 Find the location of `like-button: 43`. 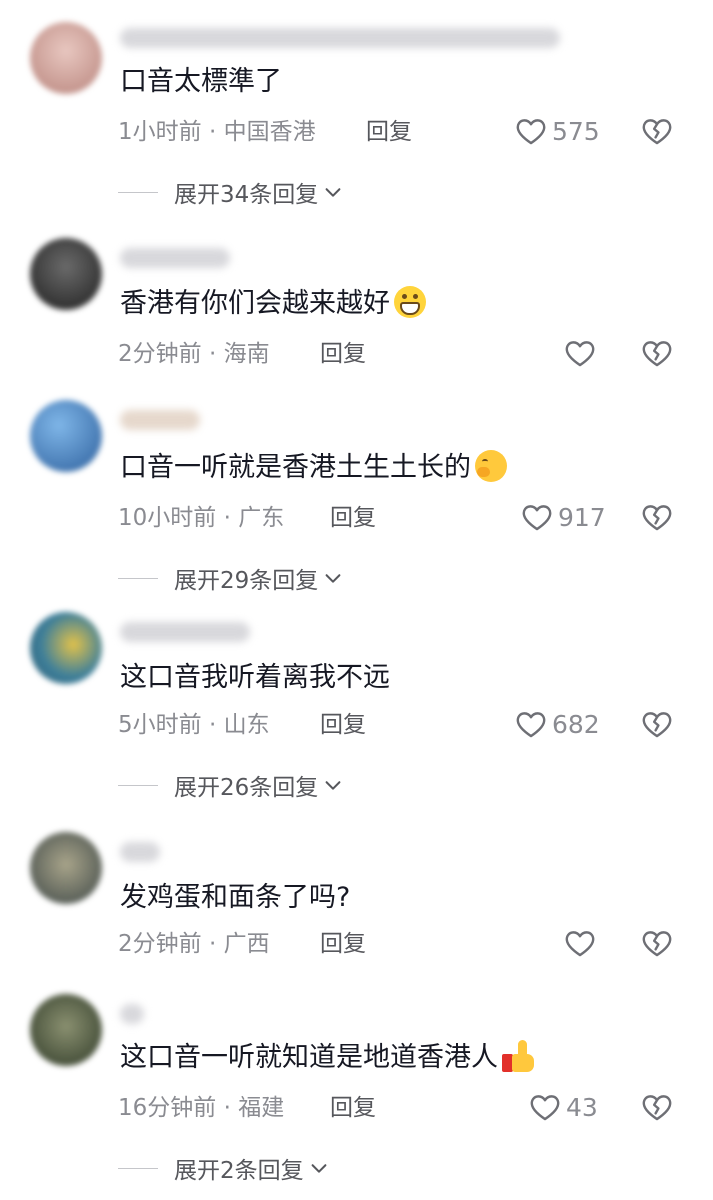

like-button: 43 is located at coordinates (563, 1107).